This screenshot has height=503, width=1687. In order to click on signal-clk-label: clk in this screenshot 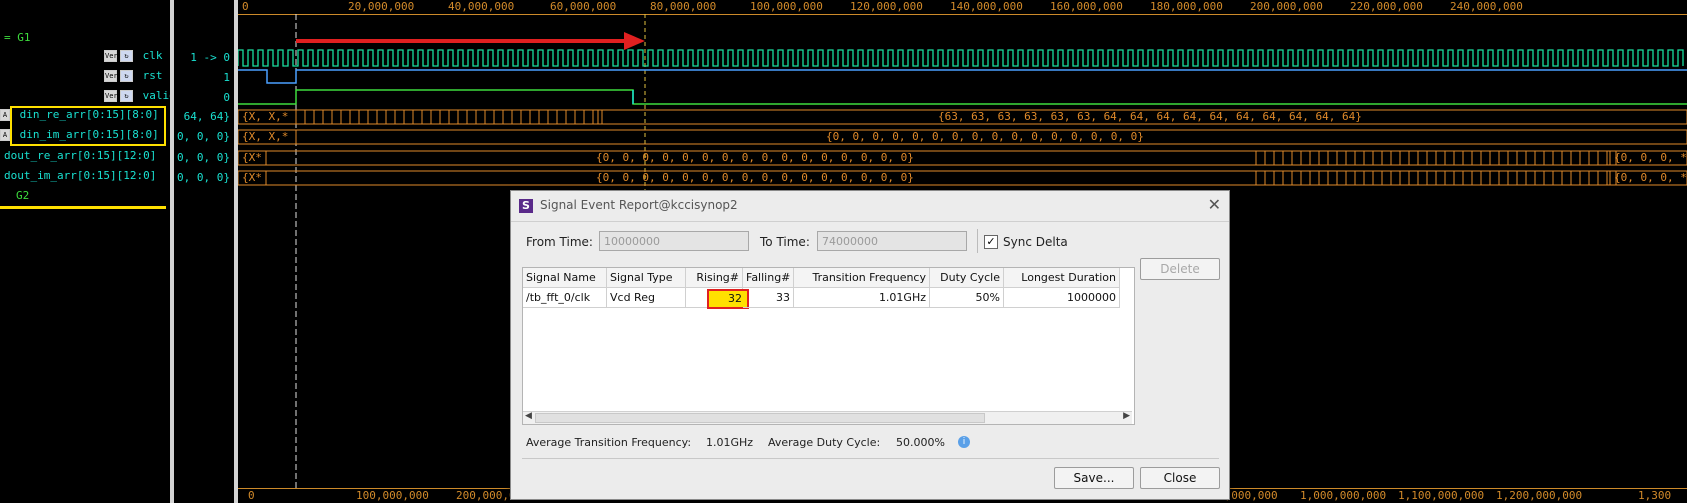, I will do `click(152, 55)`.